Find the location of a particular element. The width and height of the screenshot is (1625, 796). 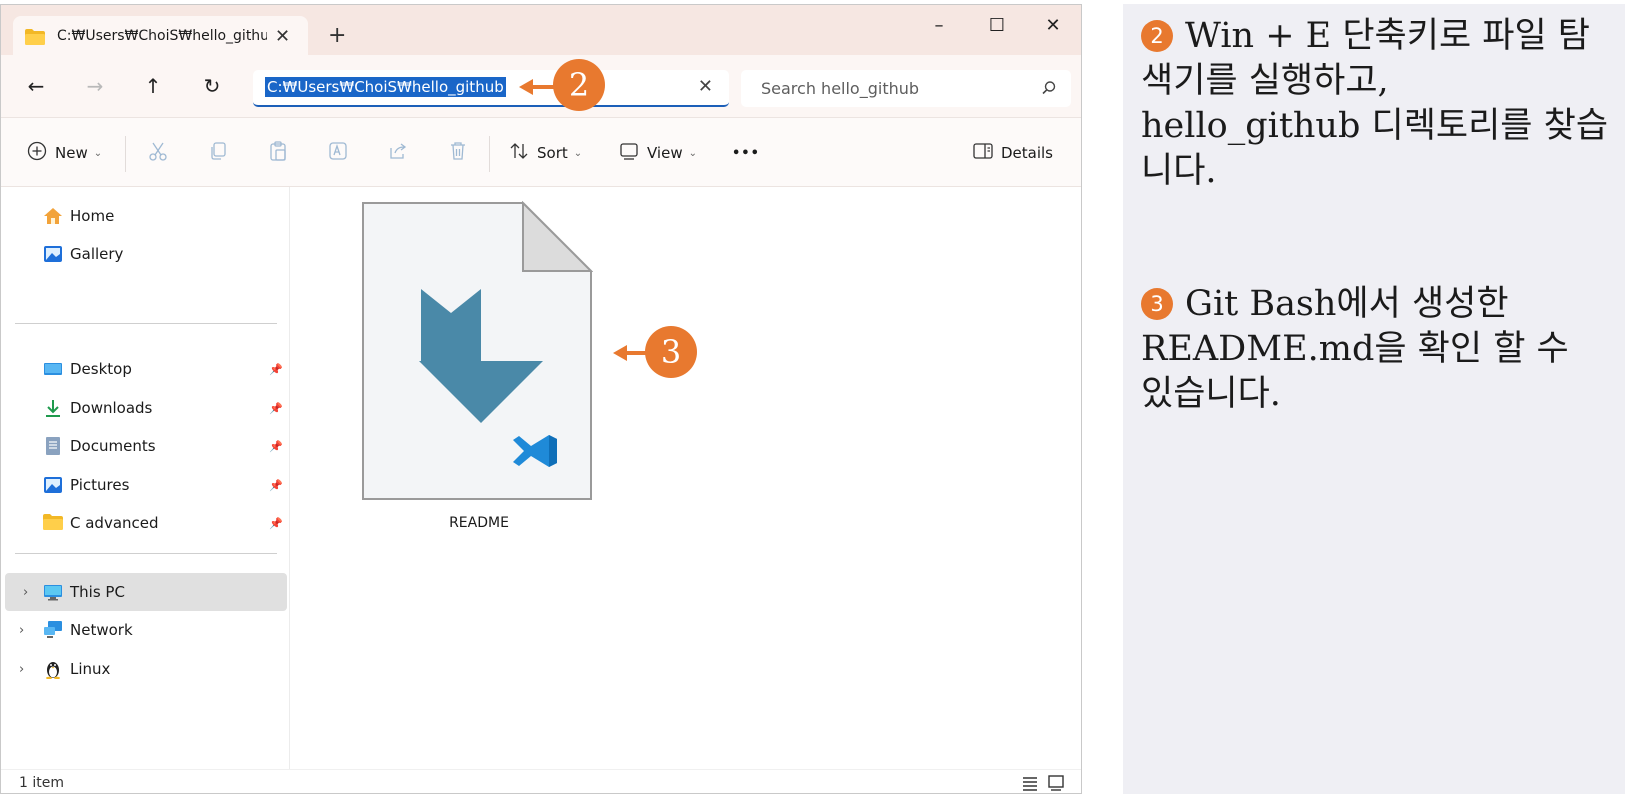

sort-label: Sort is located at coordinates (552, 153).